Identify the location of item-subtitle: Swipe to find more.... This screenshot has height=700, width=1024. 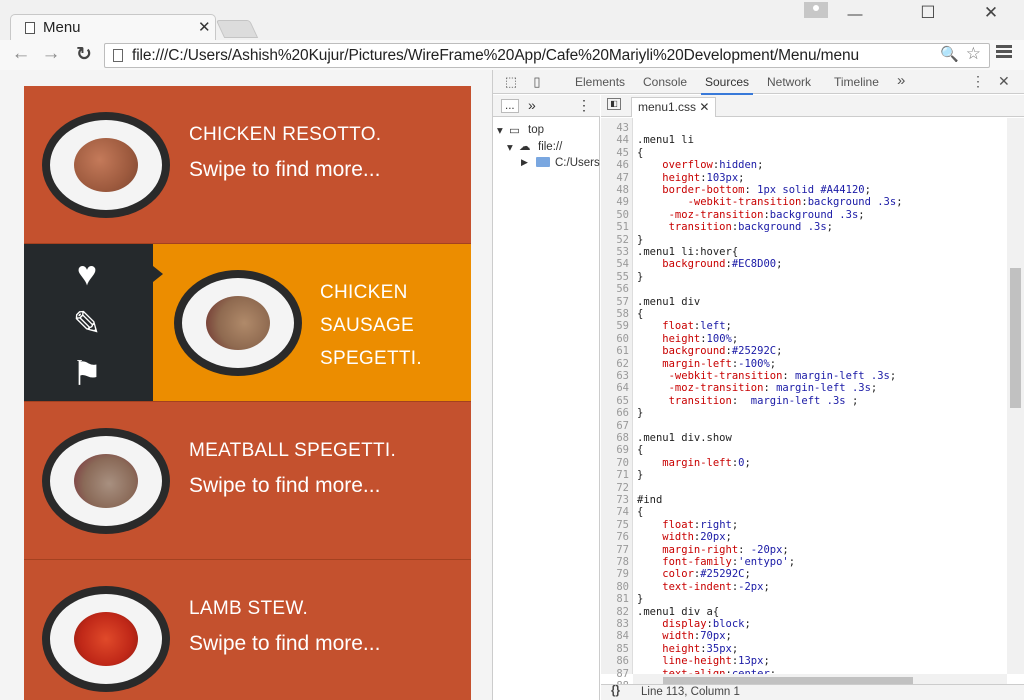
(285, 485).